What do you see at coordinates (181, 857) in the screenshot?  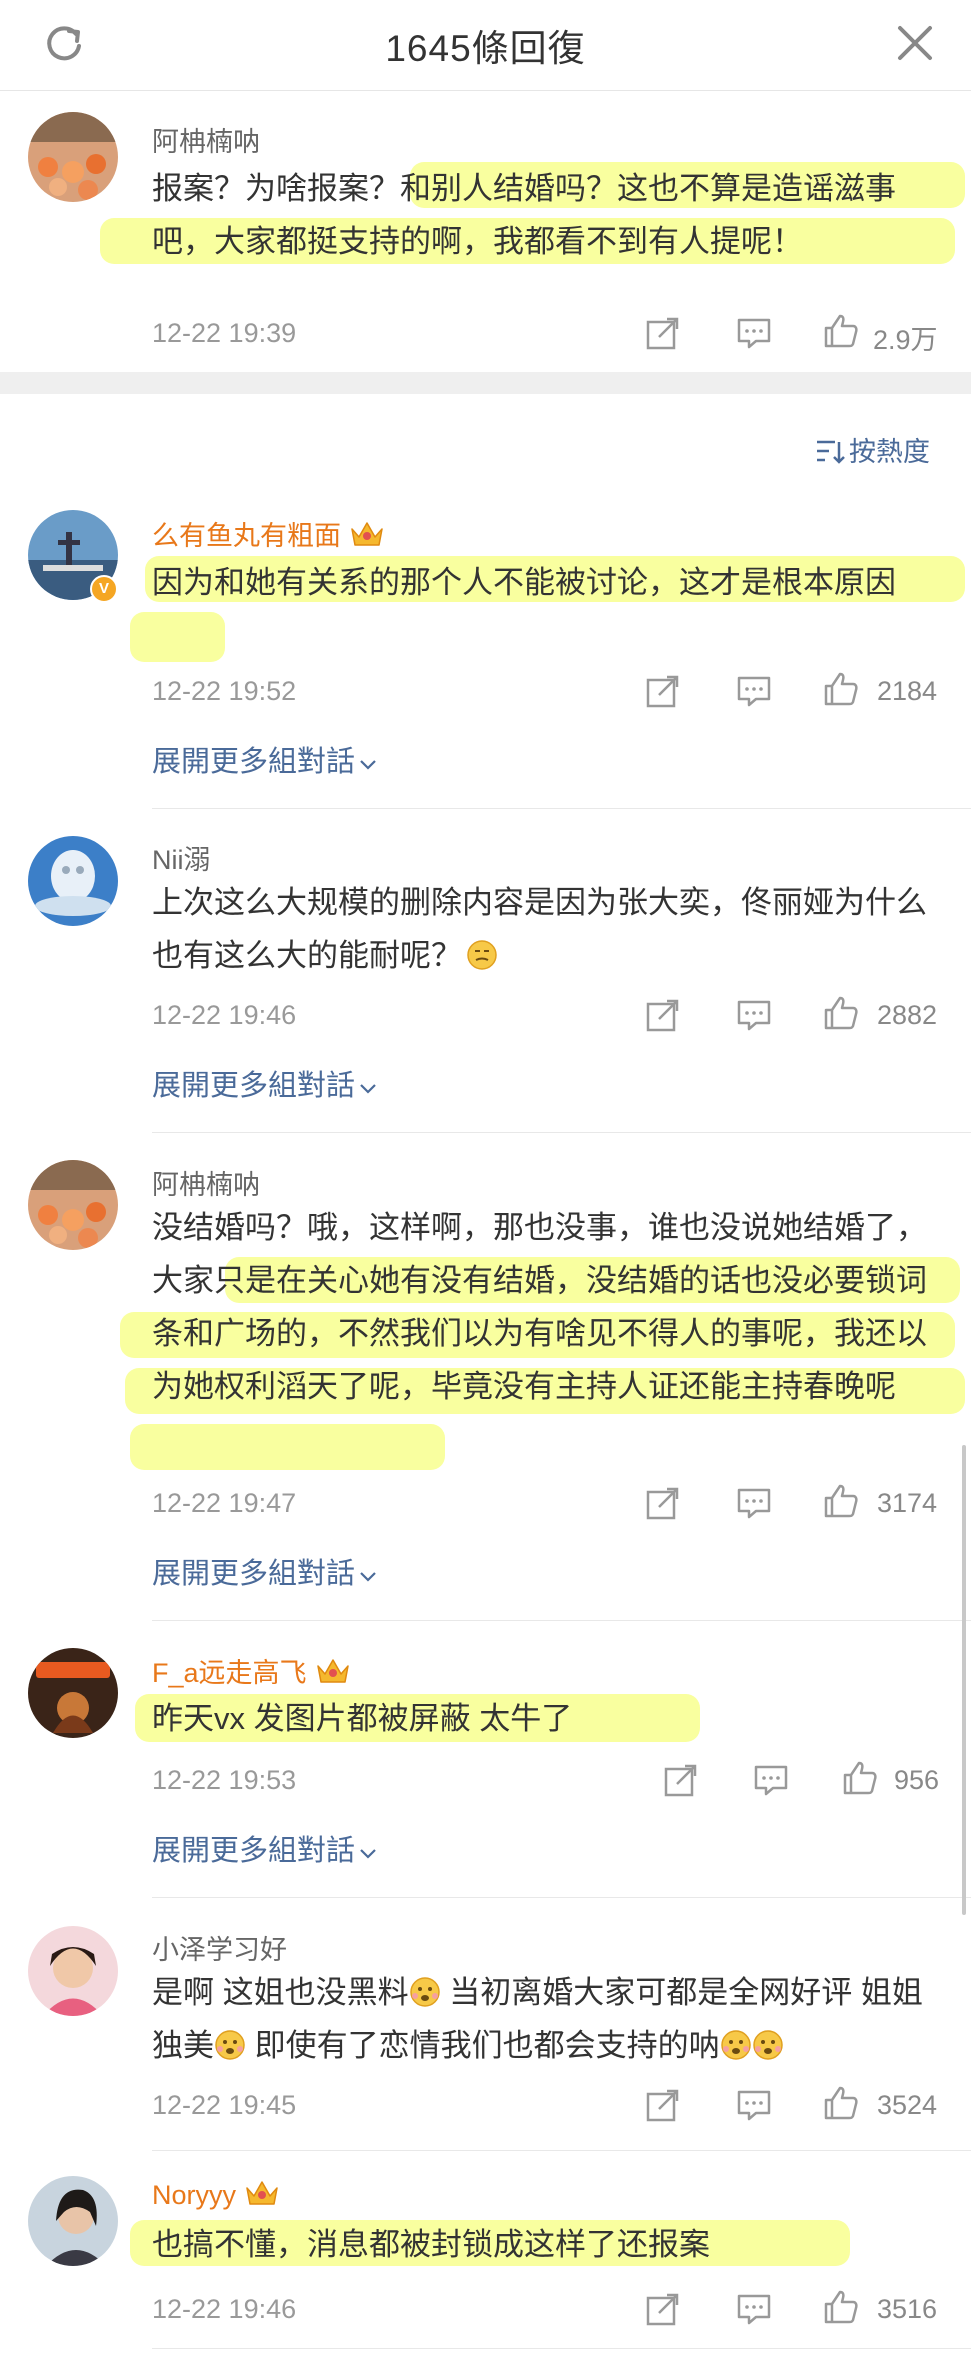 I see `username: Nii溺` at bounding box center [181, 857].